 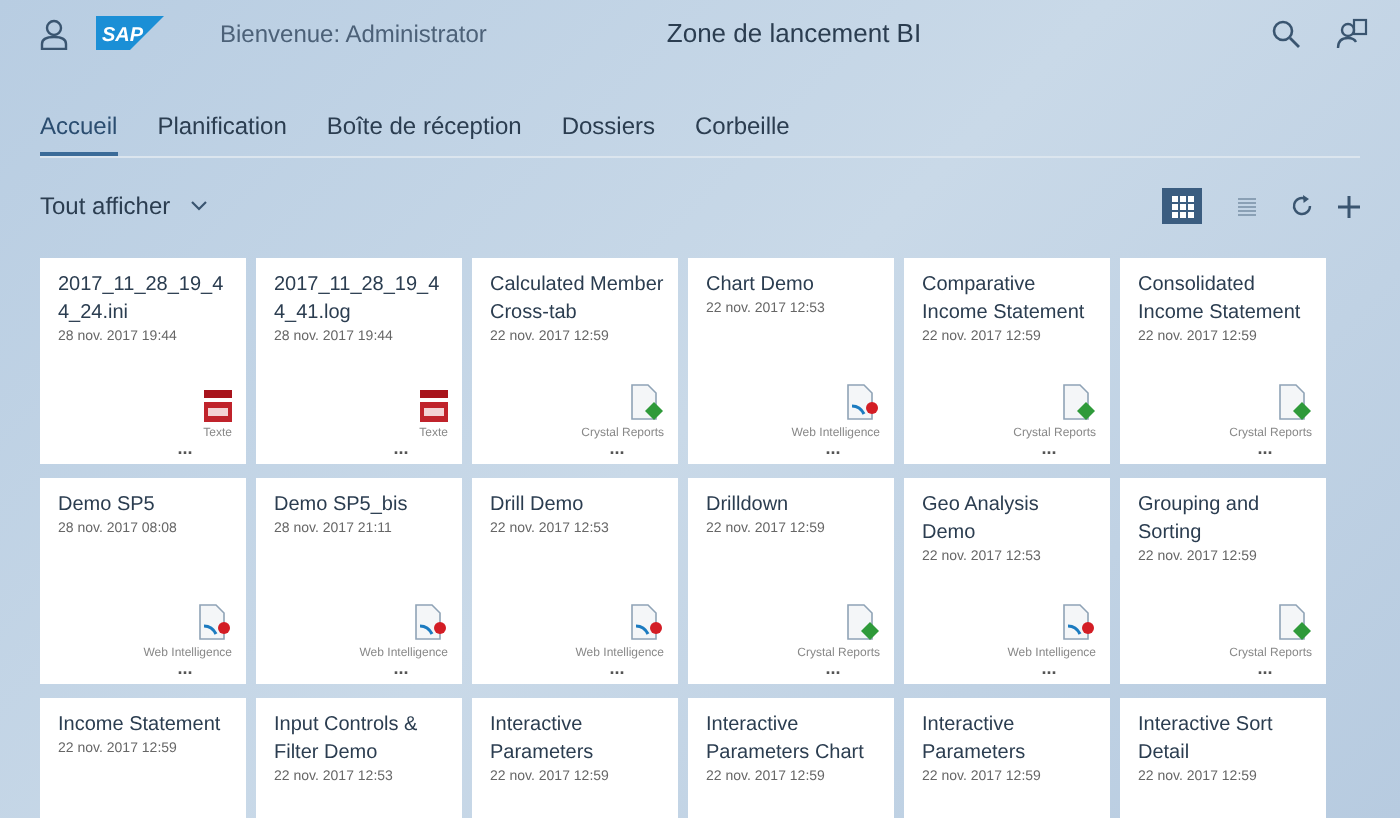 I want to click on user-icon, so click(x=54, y=33).